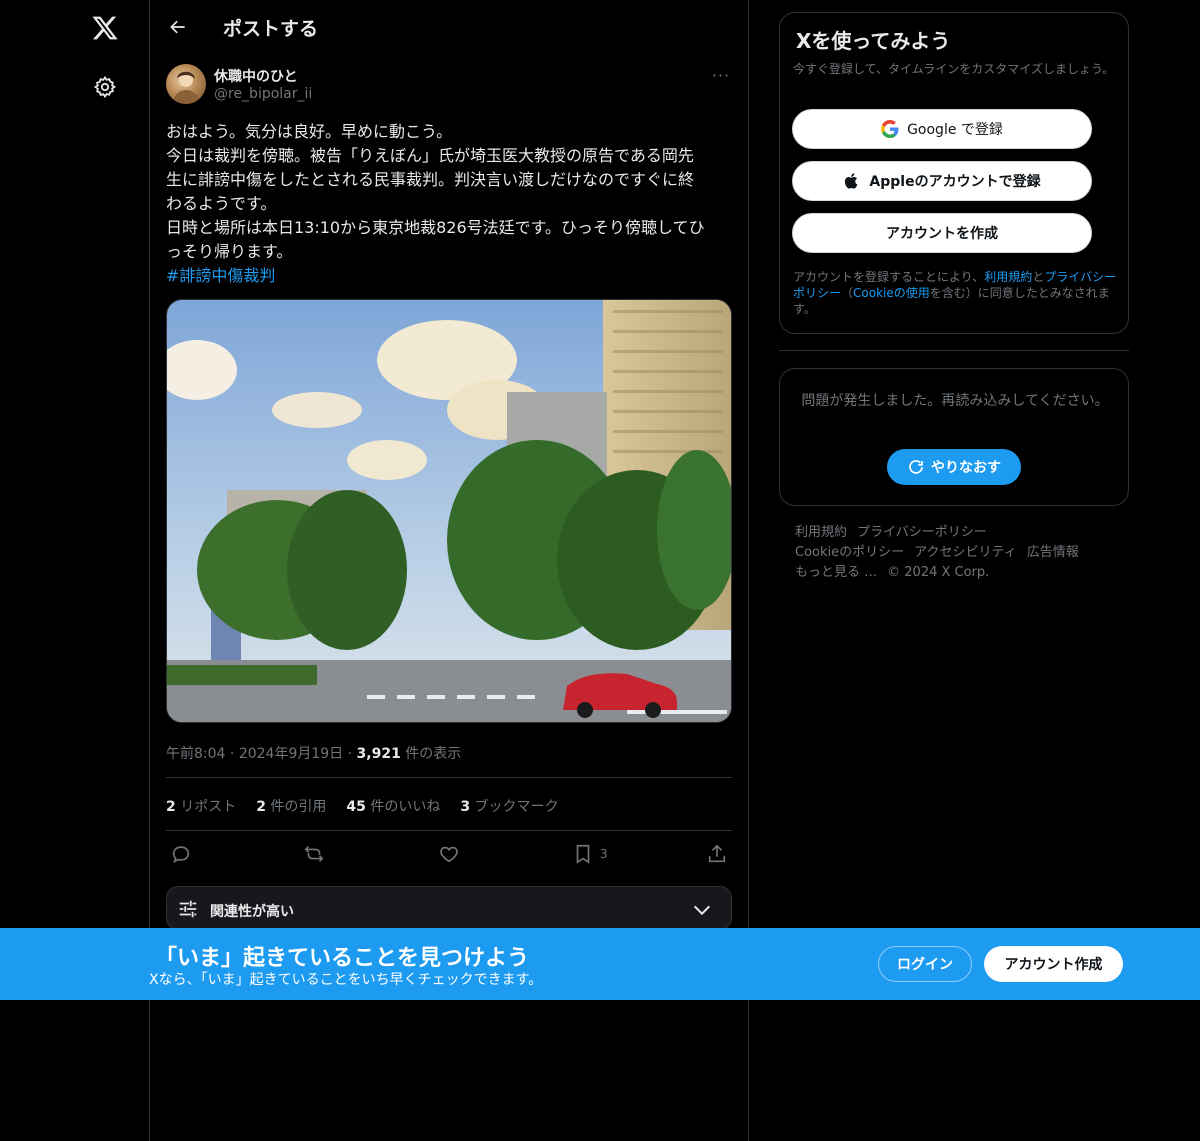 This screenshot has width=1200, height=1141. I want to click on stat-bookmarks: 3 ブックマーク, so click(509, 806).